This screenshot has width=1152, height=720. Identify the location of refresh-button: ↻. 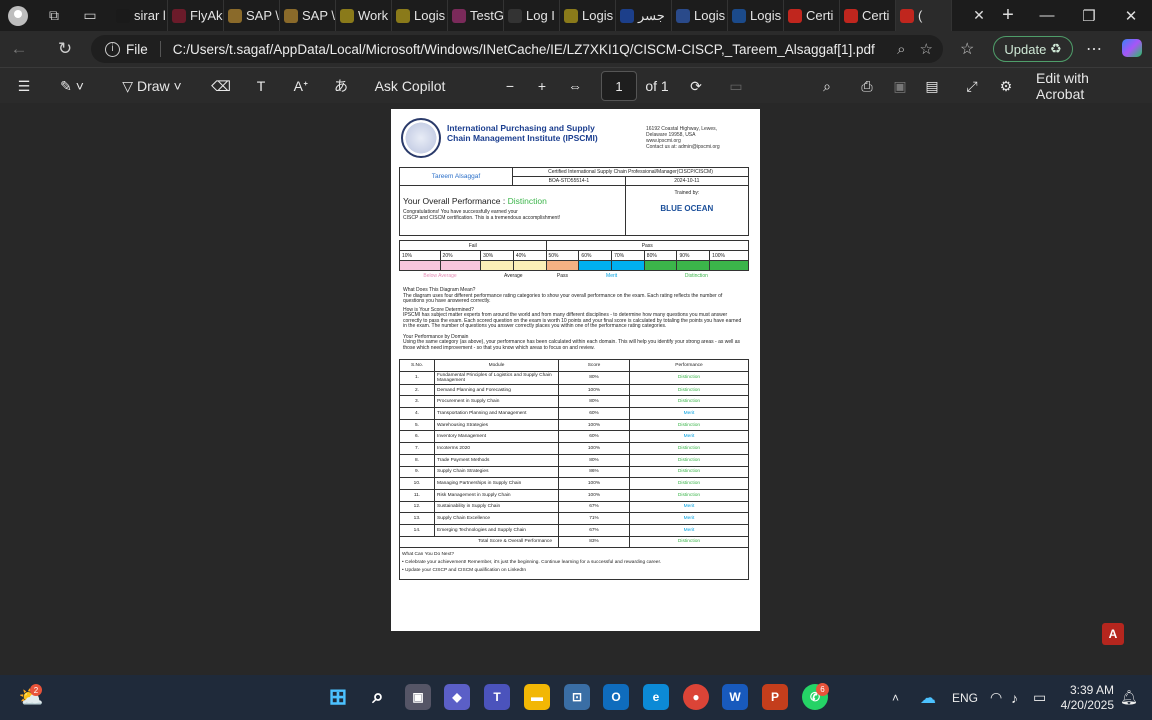
(65, 49).